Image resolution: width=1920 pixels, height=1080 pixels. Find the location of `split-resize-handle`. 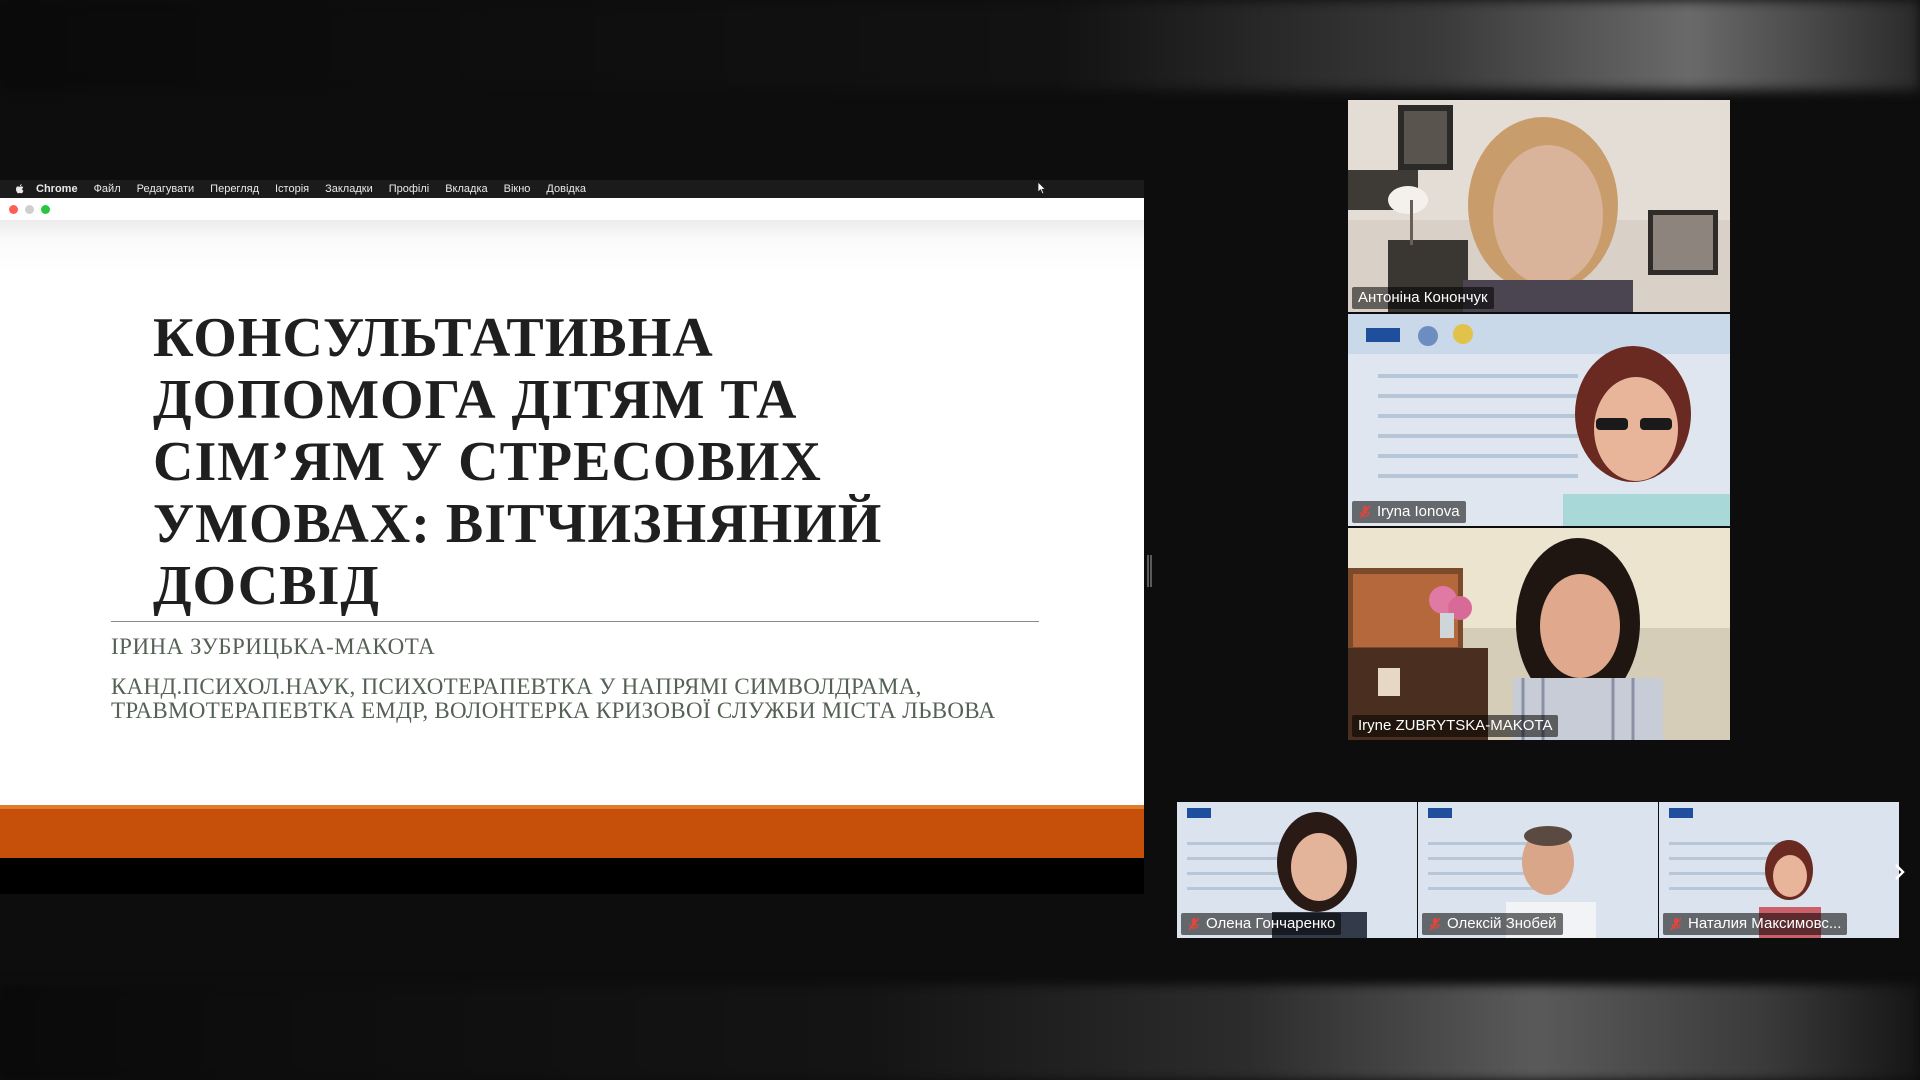

split-resize-handle is located at coordinates (1149, 571).